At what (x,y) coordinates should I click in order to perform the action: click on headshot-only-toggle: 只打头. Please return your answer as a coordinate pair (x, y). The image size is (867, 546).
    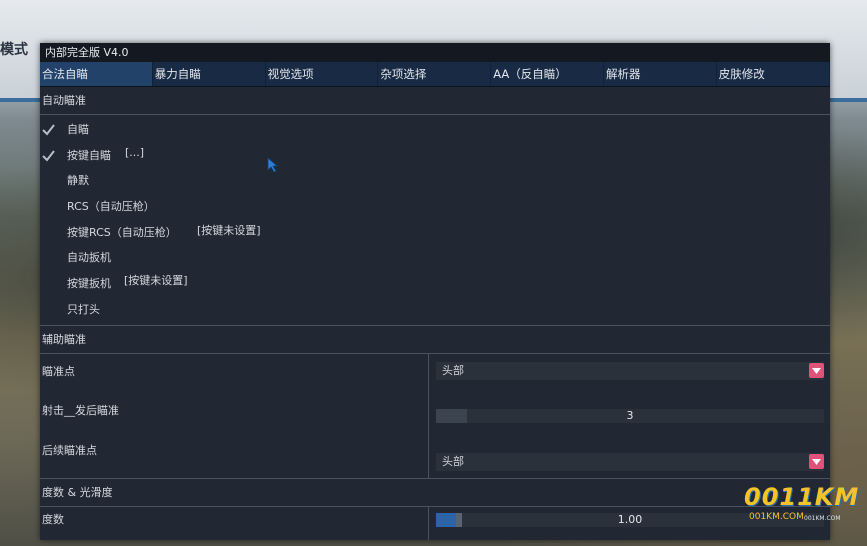
    Looking at the image, I should click on (435, 310).